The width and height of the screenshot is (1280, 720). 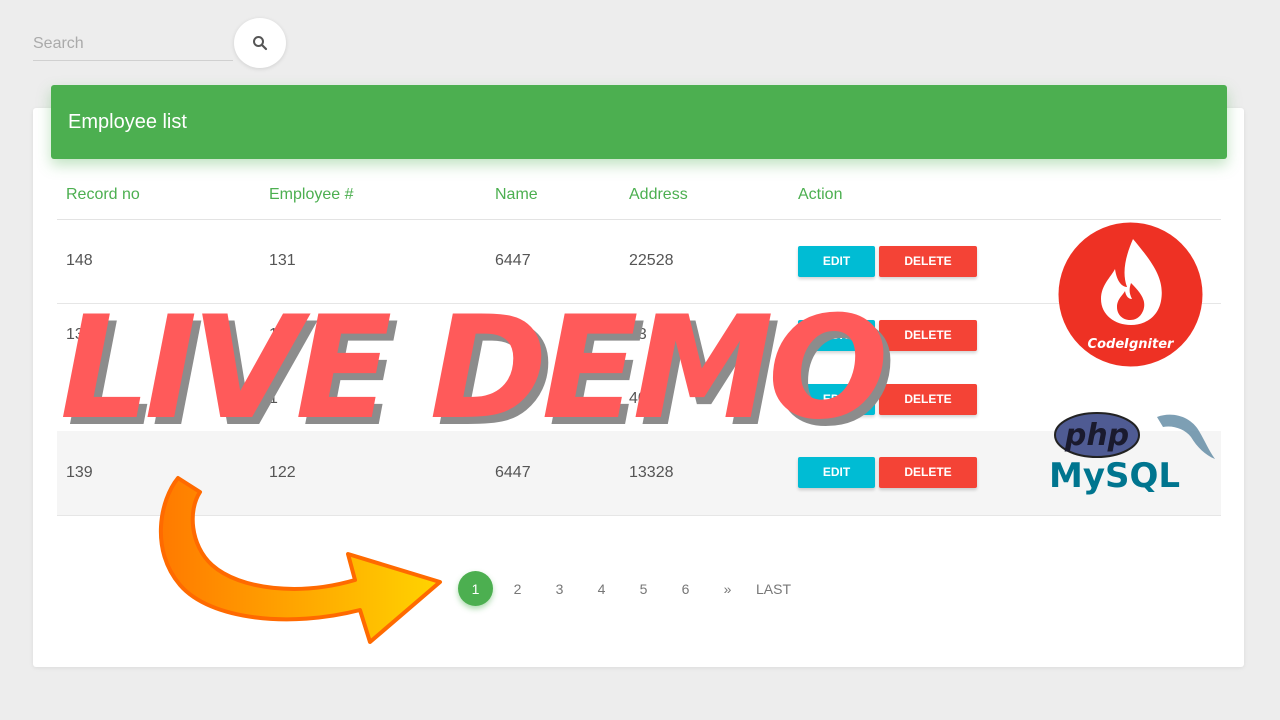 What do you see at coordinates (704, 203) in the screenshot?
I see `column-header-address: Address` at bounding box center [704, 203].